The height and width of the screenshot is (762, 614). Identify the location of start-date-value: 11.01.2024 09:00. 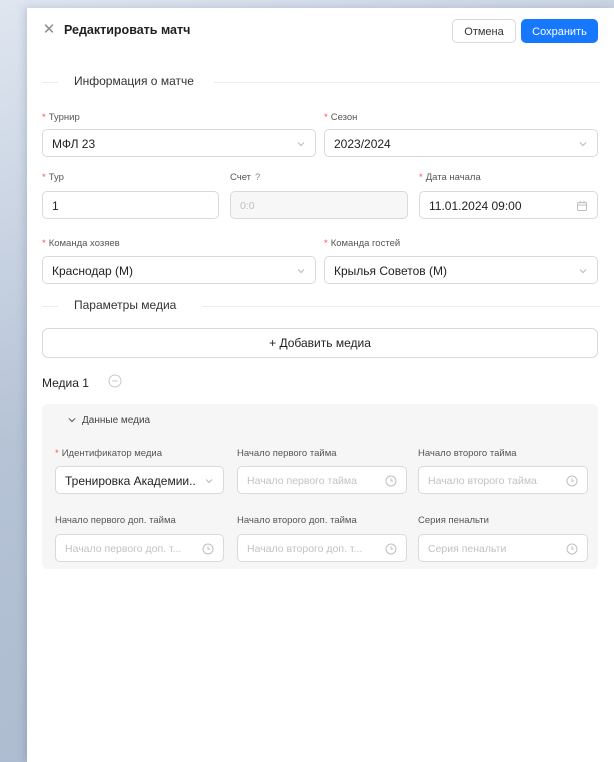
(475, 206).